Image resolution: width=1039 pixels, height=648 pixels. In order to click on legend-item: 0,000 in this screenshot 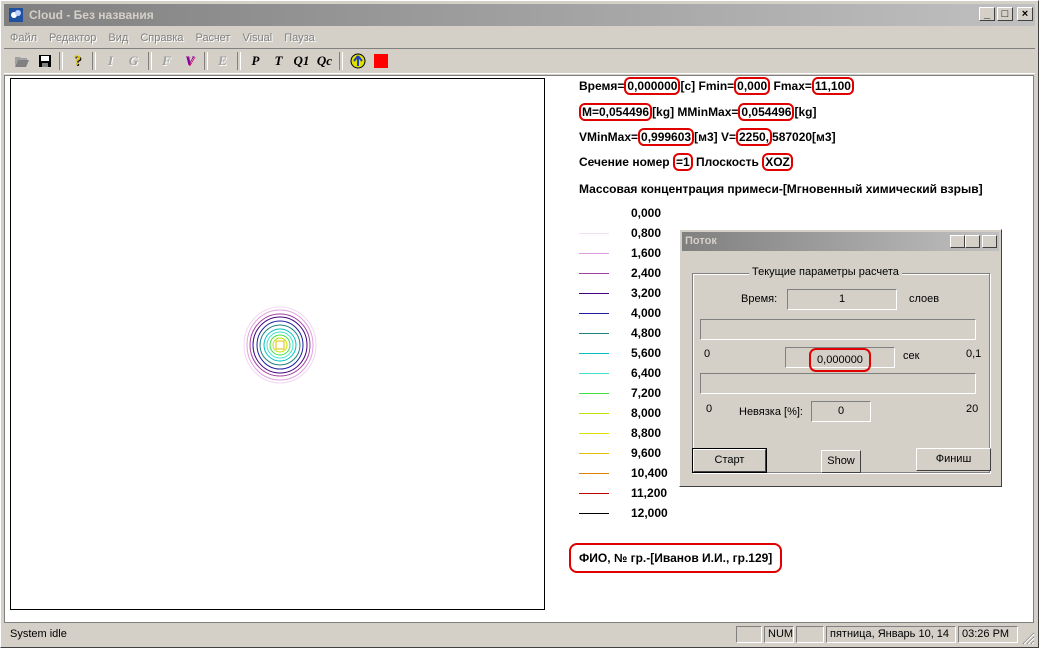, I will do `click(629, 213)`.